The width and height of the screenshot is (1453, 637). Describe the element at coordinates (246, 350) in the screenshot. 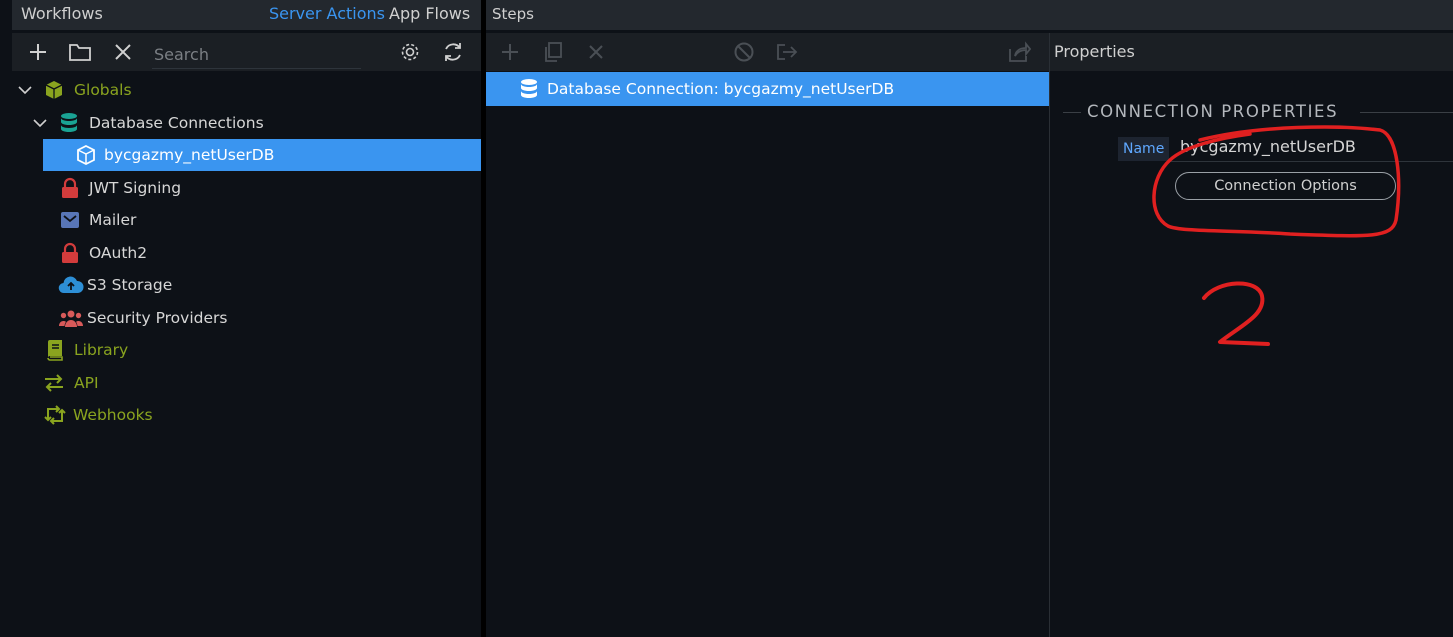

I see `tree-item-library: Library` at that location.